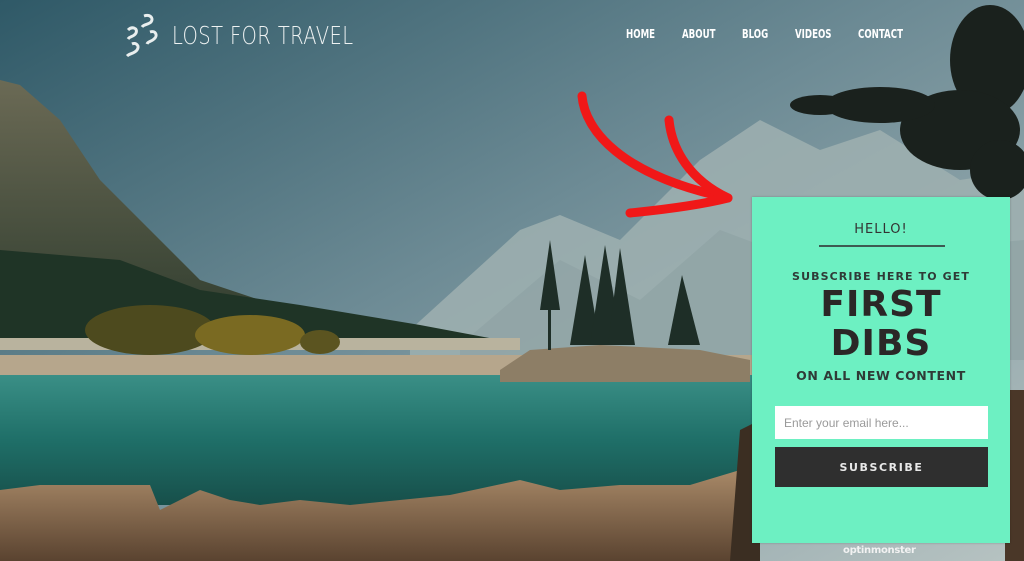 This screenshot has width=1024, height=561. I want to click on popup-divider, so click(882, 246).